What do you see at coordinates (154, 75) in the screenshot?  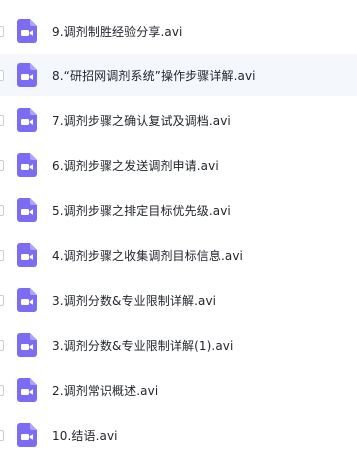 I see `file-name: 8.“研招网调剂系统”操作步骤详解.avi` at bounding box center [154, 75].